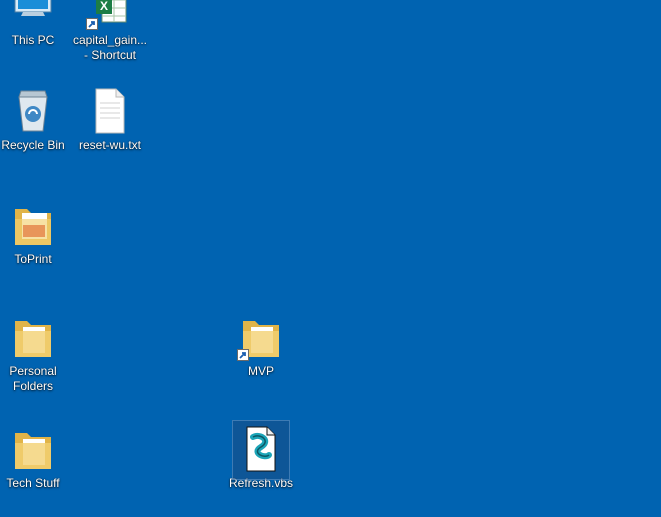  I want to click on desktop-icon-label: MVP, so click(260, 371).